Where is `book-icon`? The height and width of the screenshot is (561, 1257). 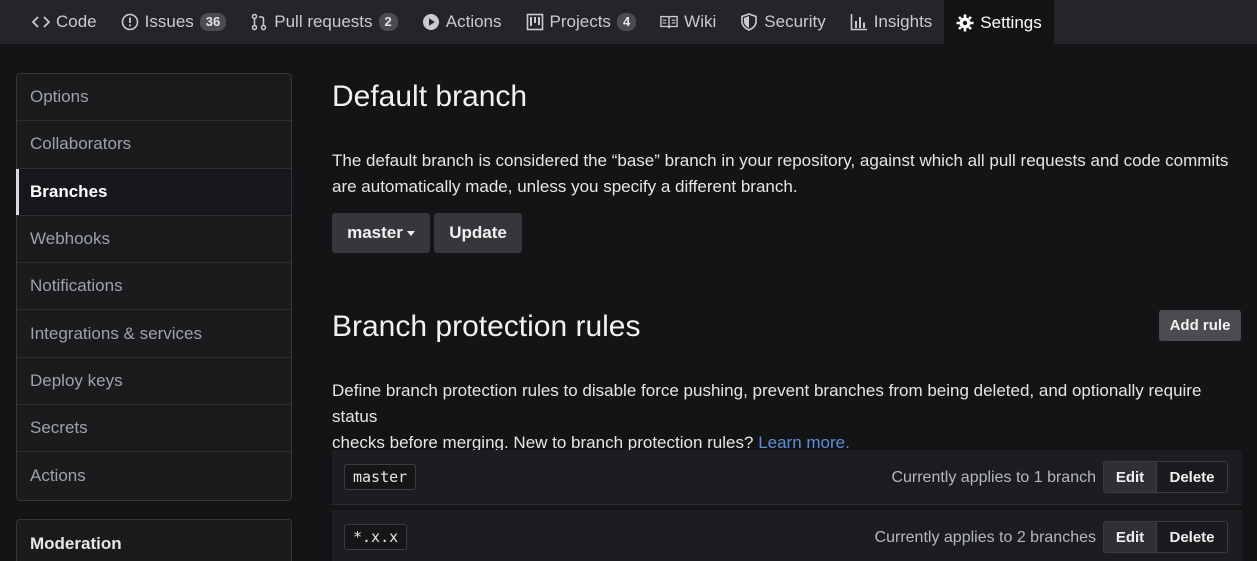
book-icon is located at coordinates (669, 22).